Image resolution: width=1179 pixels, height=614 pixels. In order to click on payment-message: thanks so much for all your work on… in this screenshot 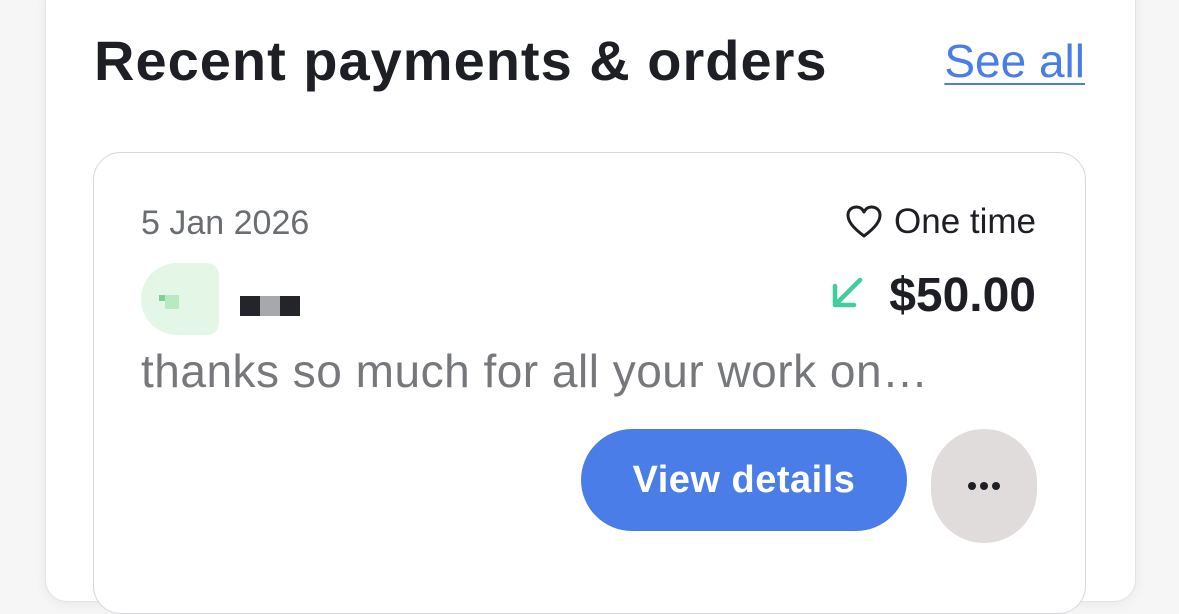, I will do `click(535, 371)`.